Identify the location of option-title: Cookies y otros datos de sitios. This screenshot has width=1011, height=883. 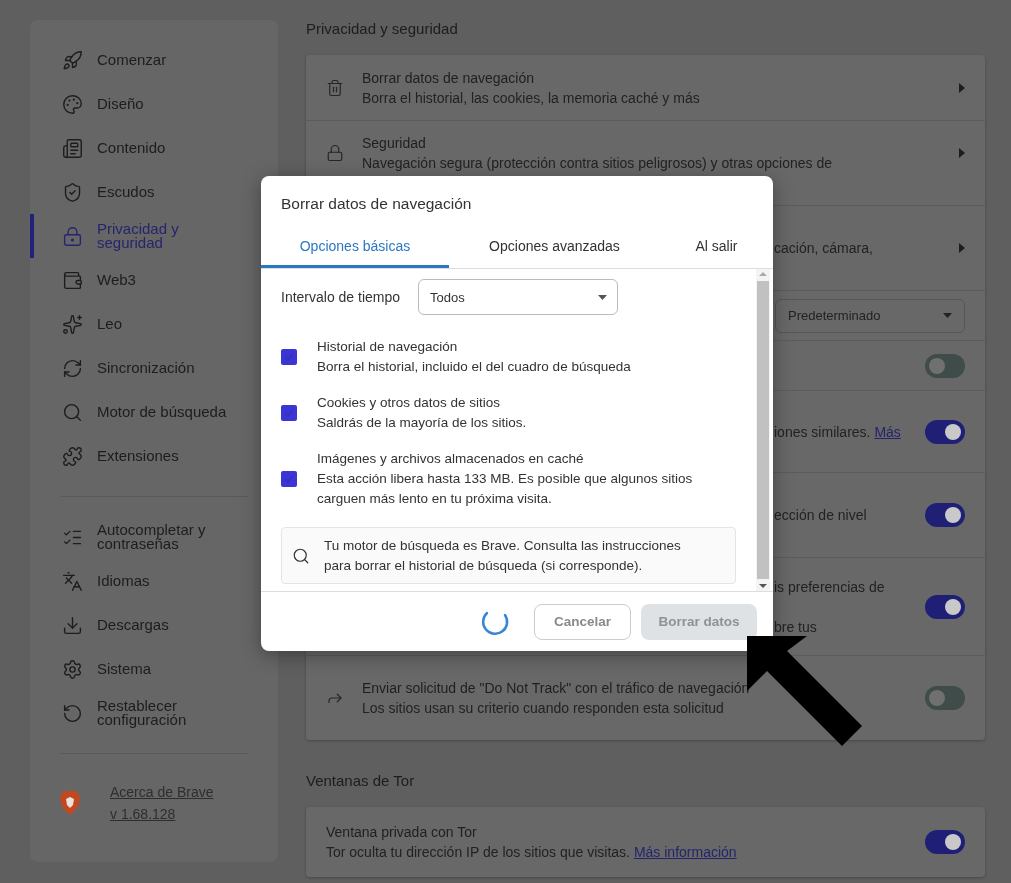
(409, 403).